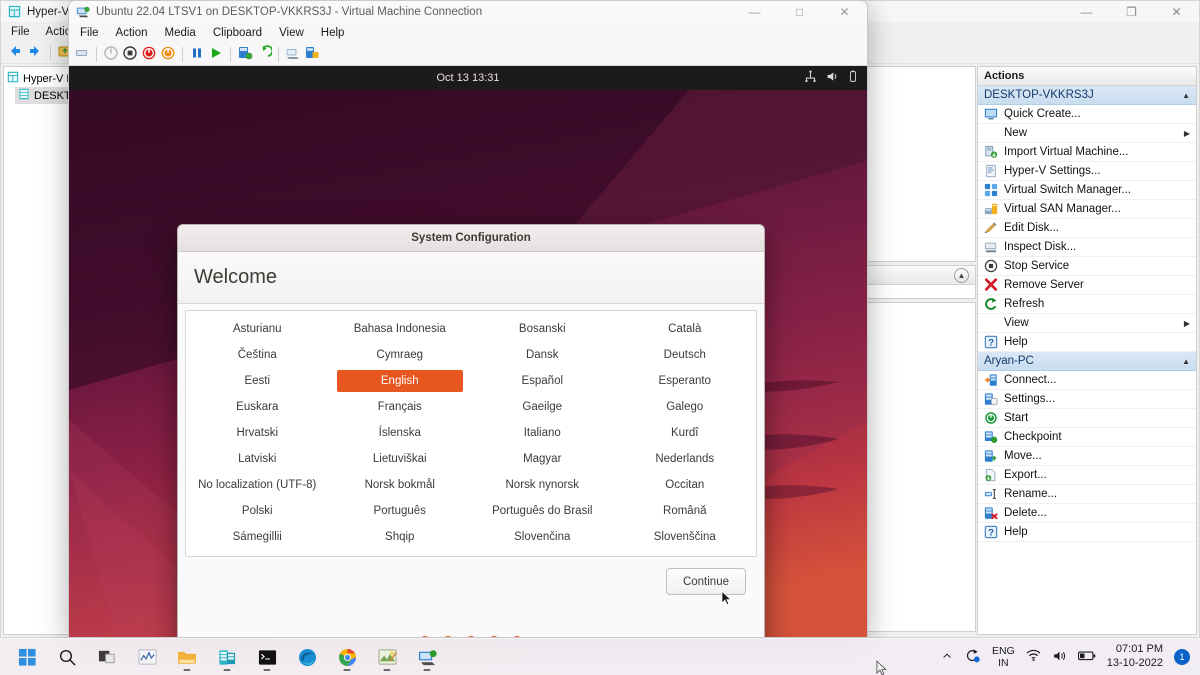 This screenshot has width=1200, height=675. I want to click on action-item-remove-server: Remove Server, so click(1087, 285).